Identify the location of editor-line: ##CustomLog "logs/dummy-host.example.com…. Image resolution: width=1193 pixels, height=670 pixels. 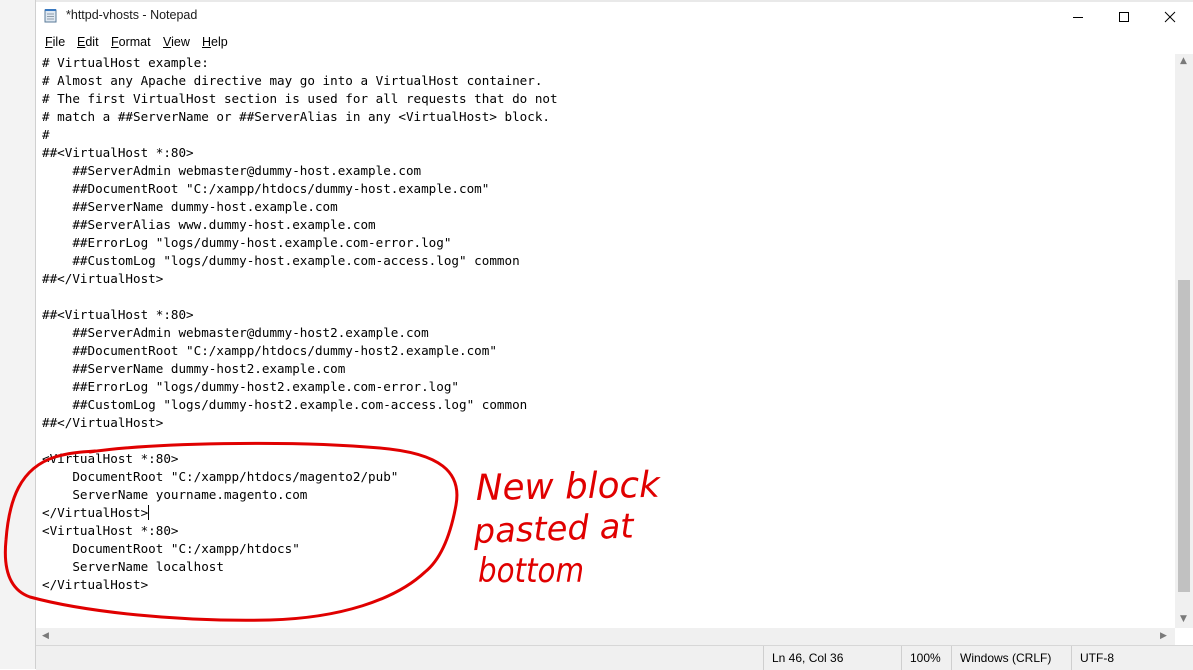
(300, 261).